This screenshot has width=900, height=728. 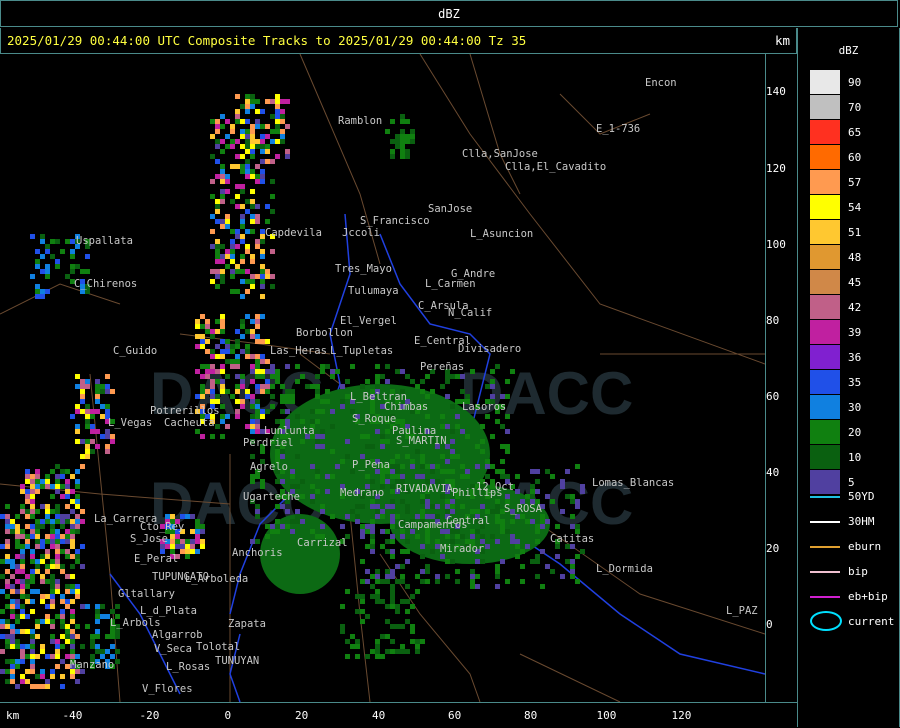 I want to click on place-label: L_PAZ, so click(x=742, y=611).